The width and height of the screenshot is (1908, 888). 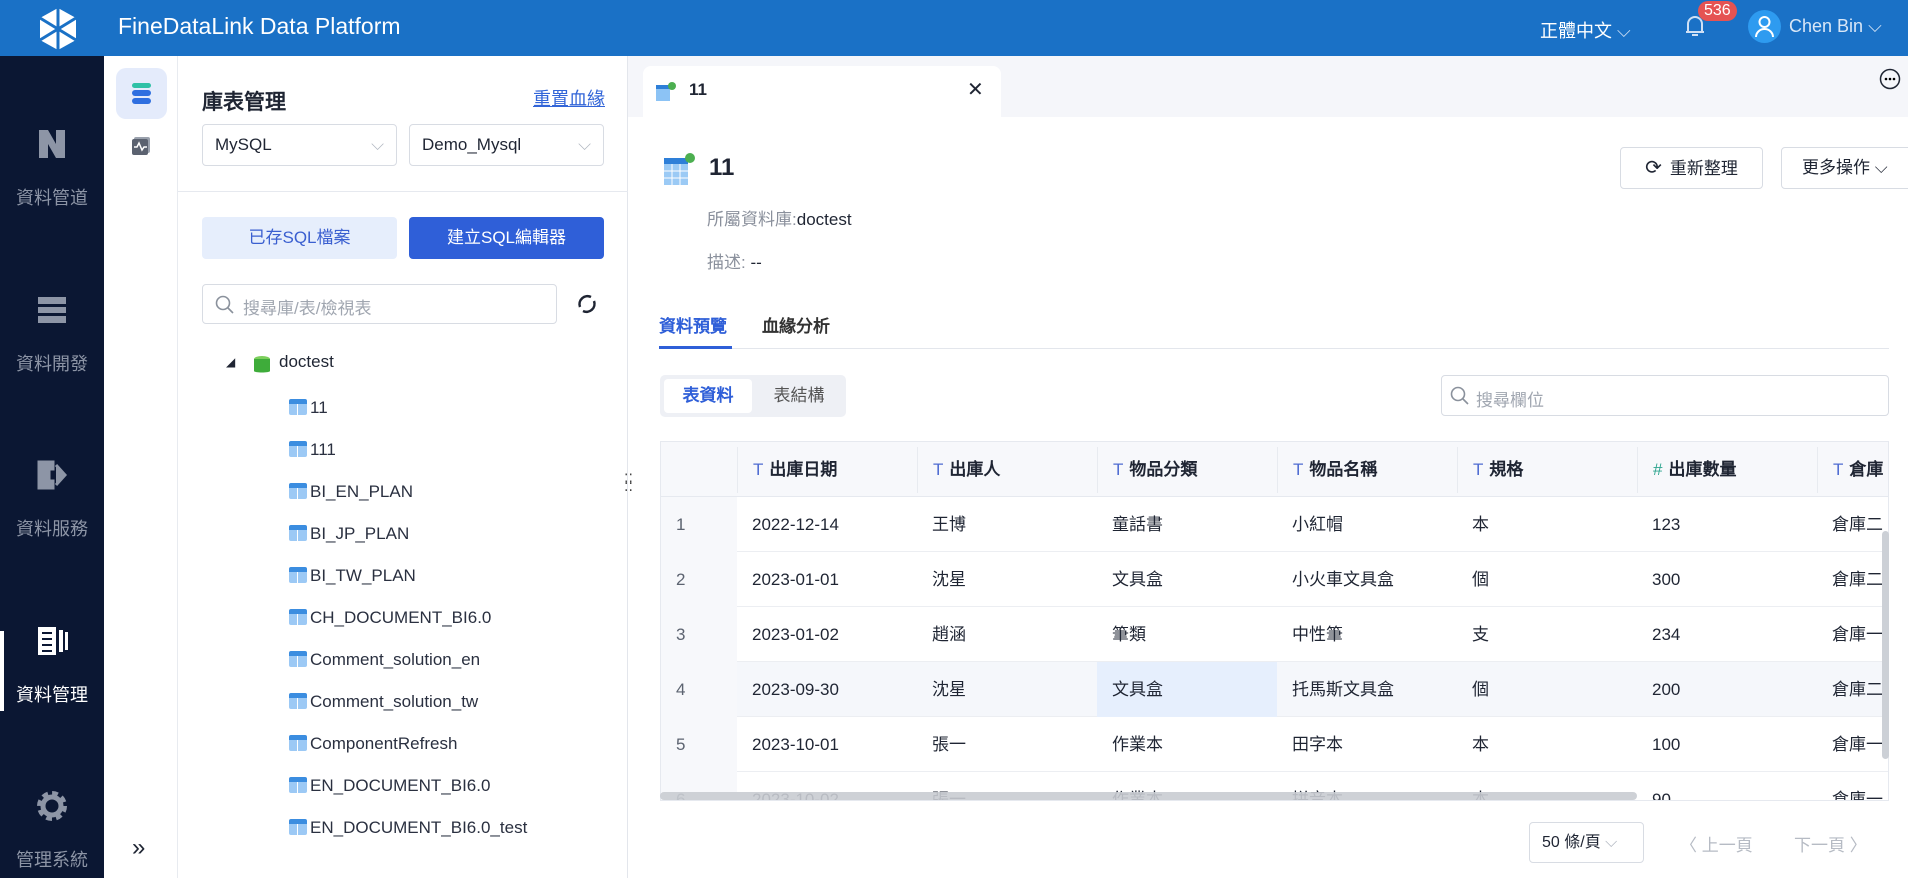 What do you see at coordinates (351, 492) in the screenshot?
I see `tree-item-table: BI_EN_PLAN` at bounding box center [351, 492].